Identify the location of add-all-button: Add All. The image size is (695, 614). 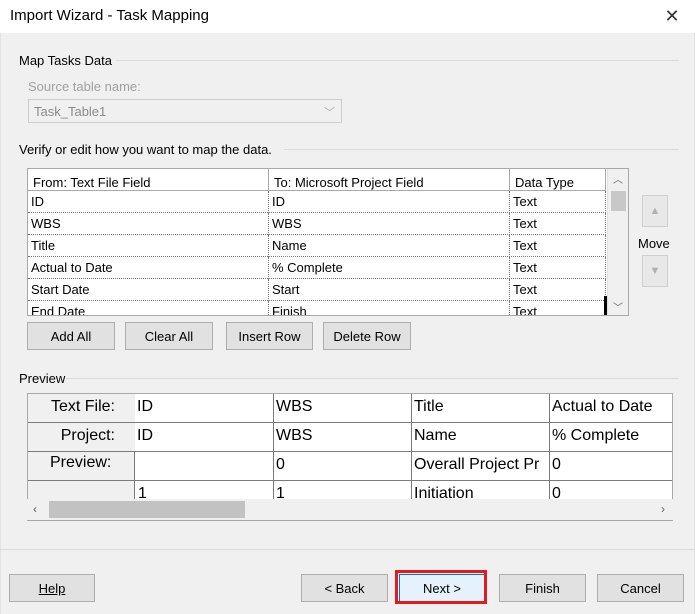
(71, 336).